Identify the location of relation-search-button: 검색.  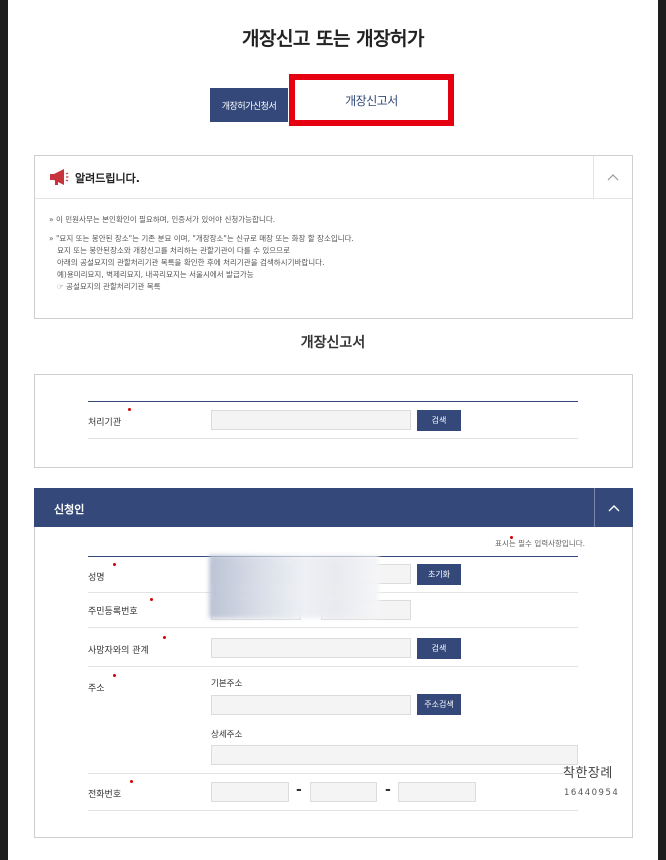
(439, 648).